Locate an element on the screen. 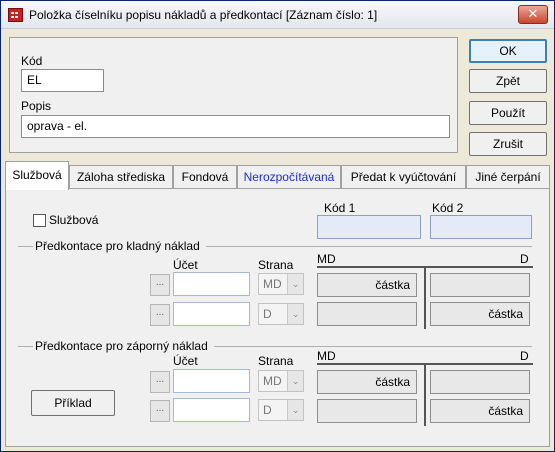  tab-sluzbova: Službová is located at coordinates (37, 175).